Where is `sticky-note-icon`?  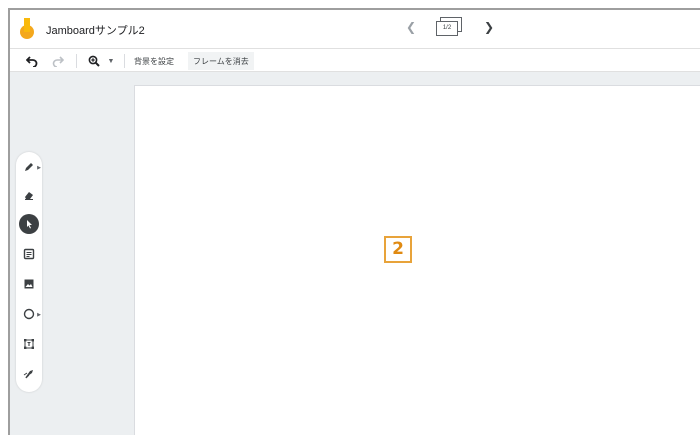
sticky-note-icon is located at coordinates (29, 254).